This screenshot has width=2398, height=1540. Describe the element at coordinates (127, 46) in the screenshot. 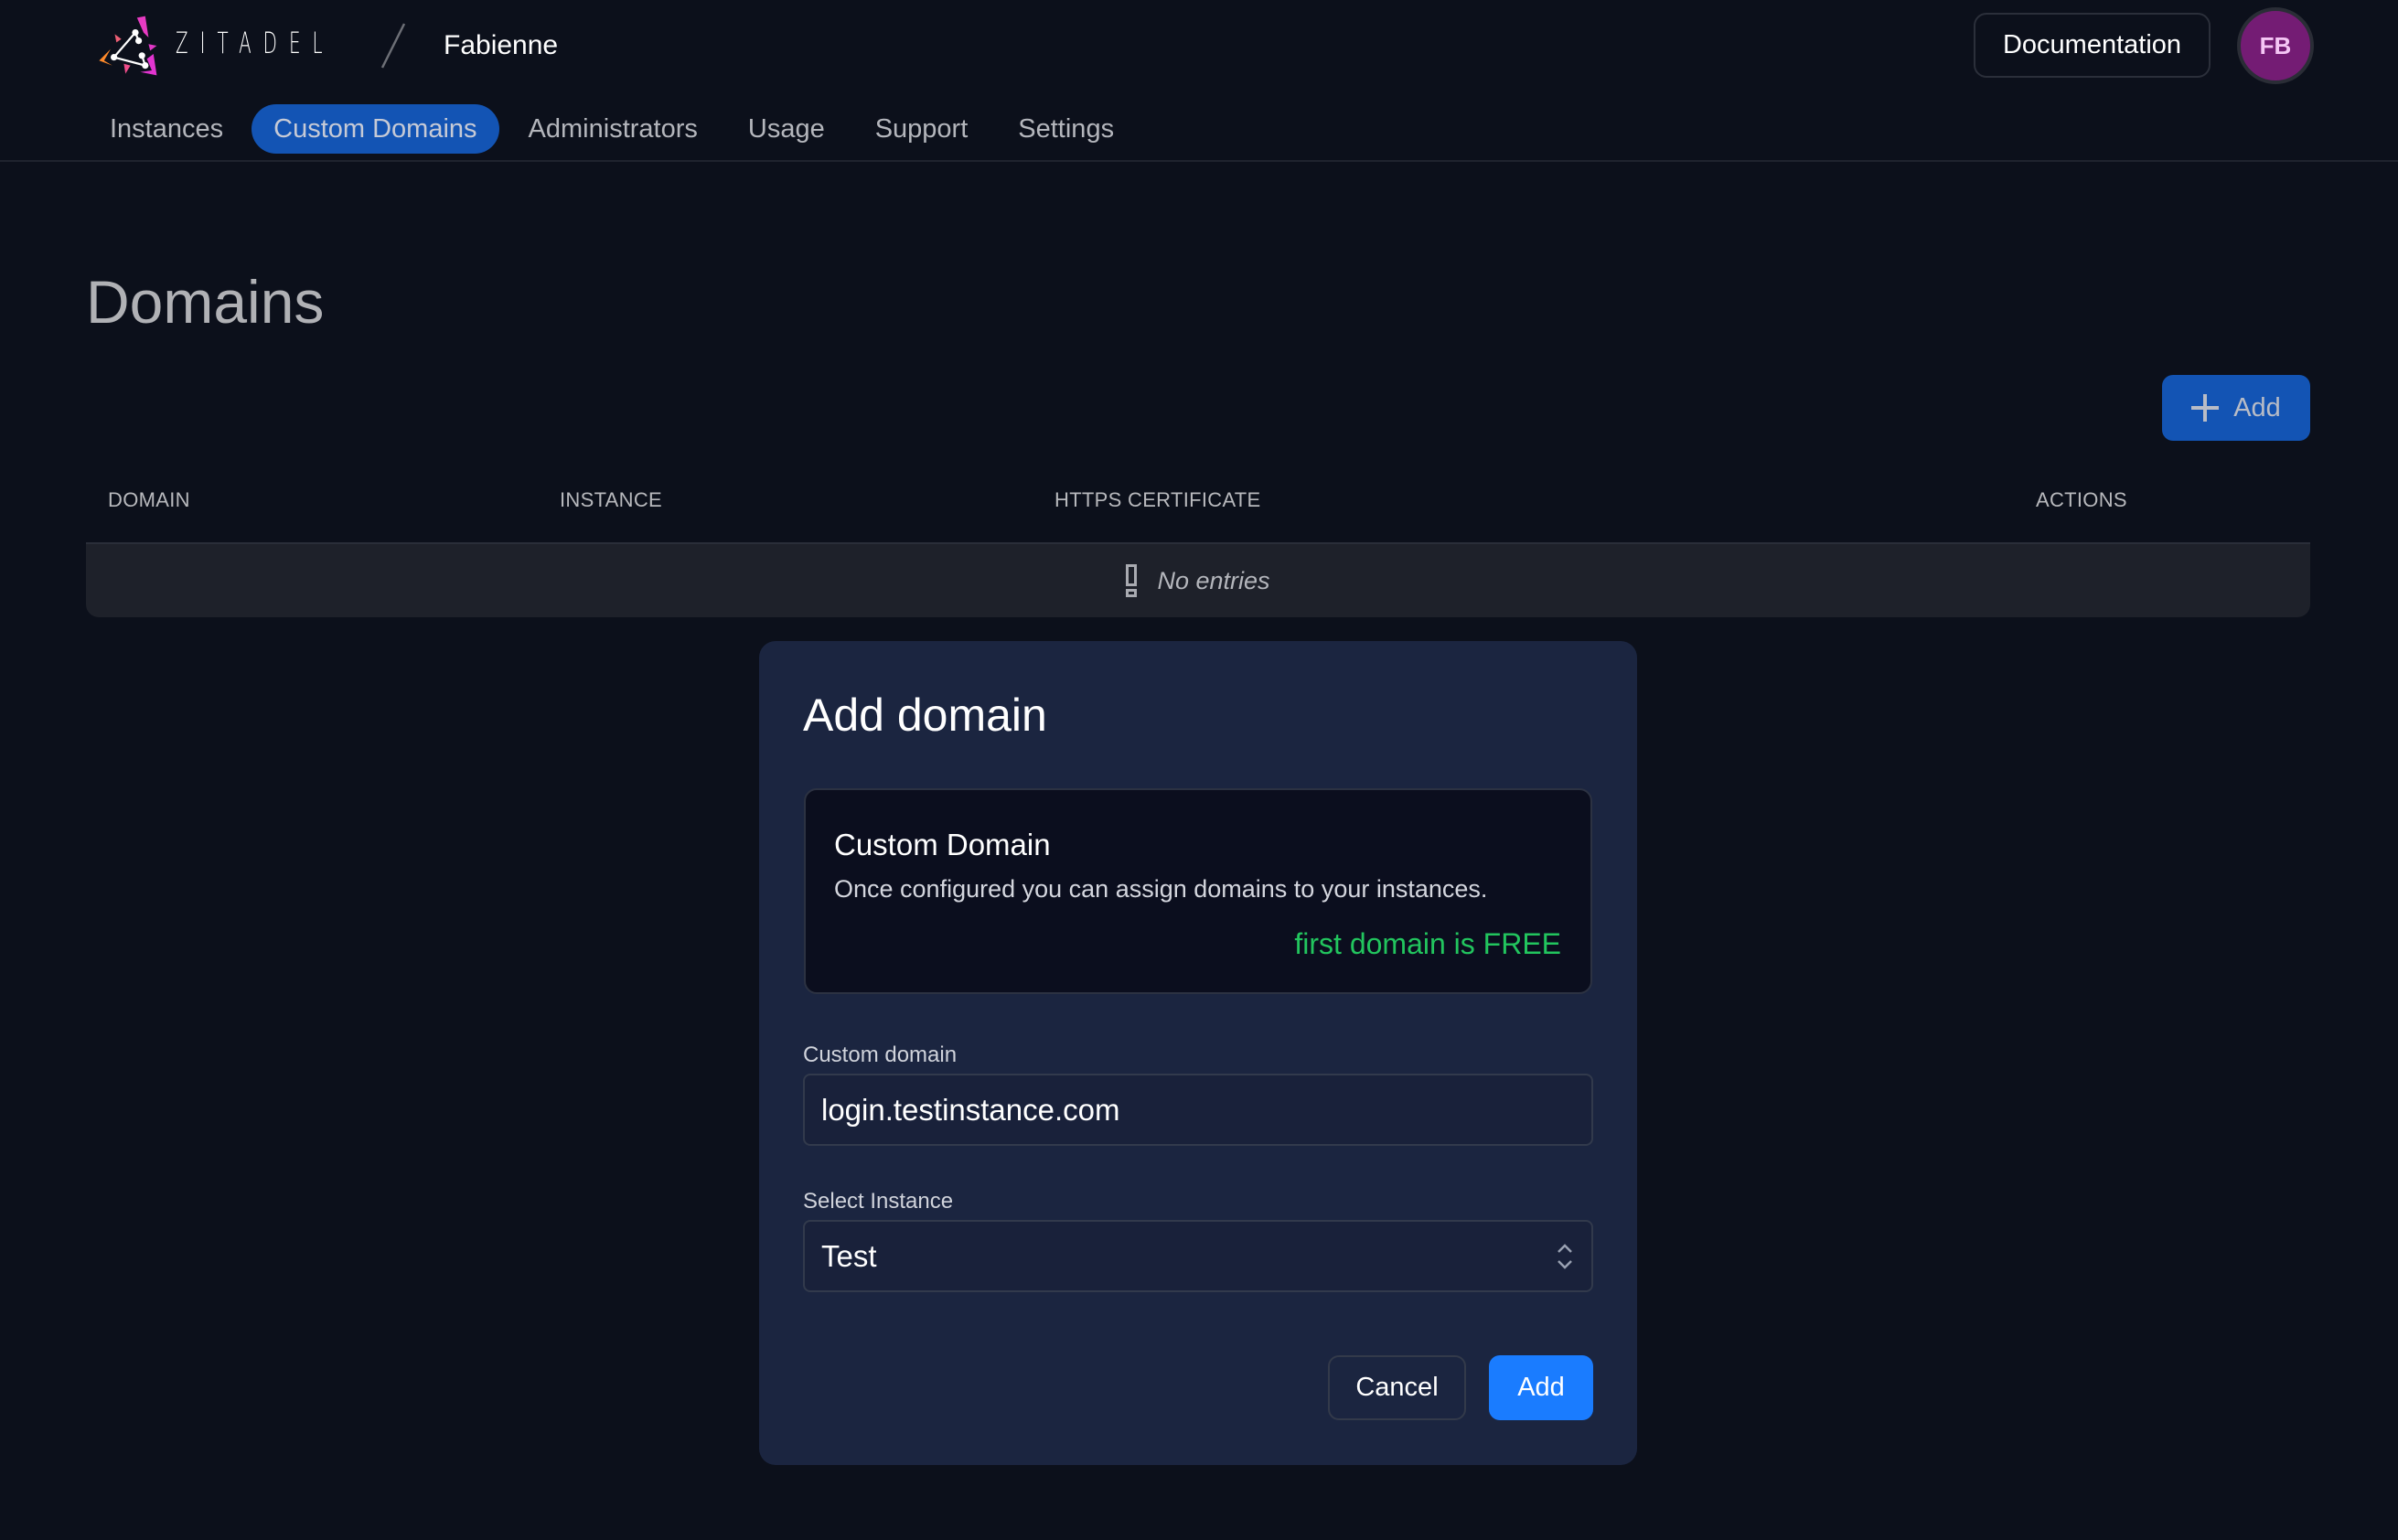

I see `zitadel-logo-icon` at that location.